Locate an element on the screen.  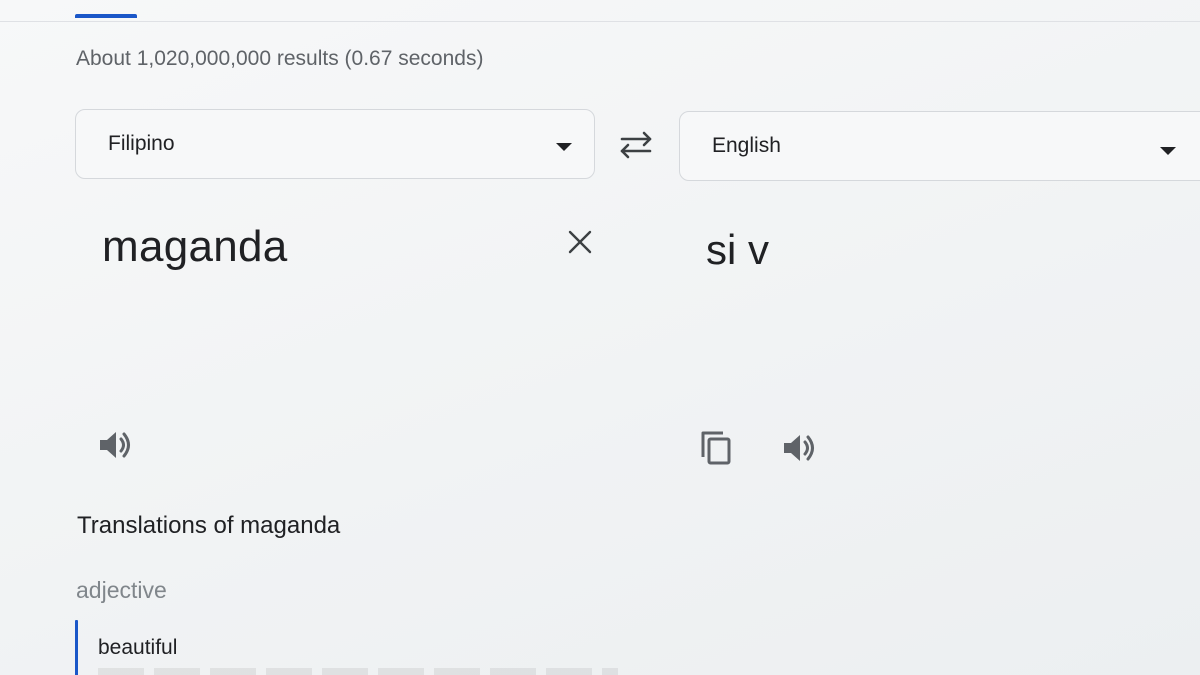
cut-off-entry-line is located at coordinates (358, 671).